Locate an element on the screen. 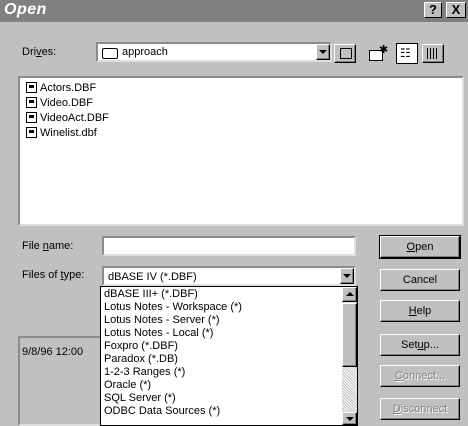 The height and width of the screenshot is (426, 468). up-one-level-button is located at coordinates (345, 53).